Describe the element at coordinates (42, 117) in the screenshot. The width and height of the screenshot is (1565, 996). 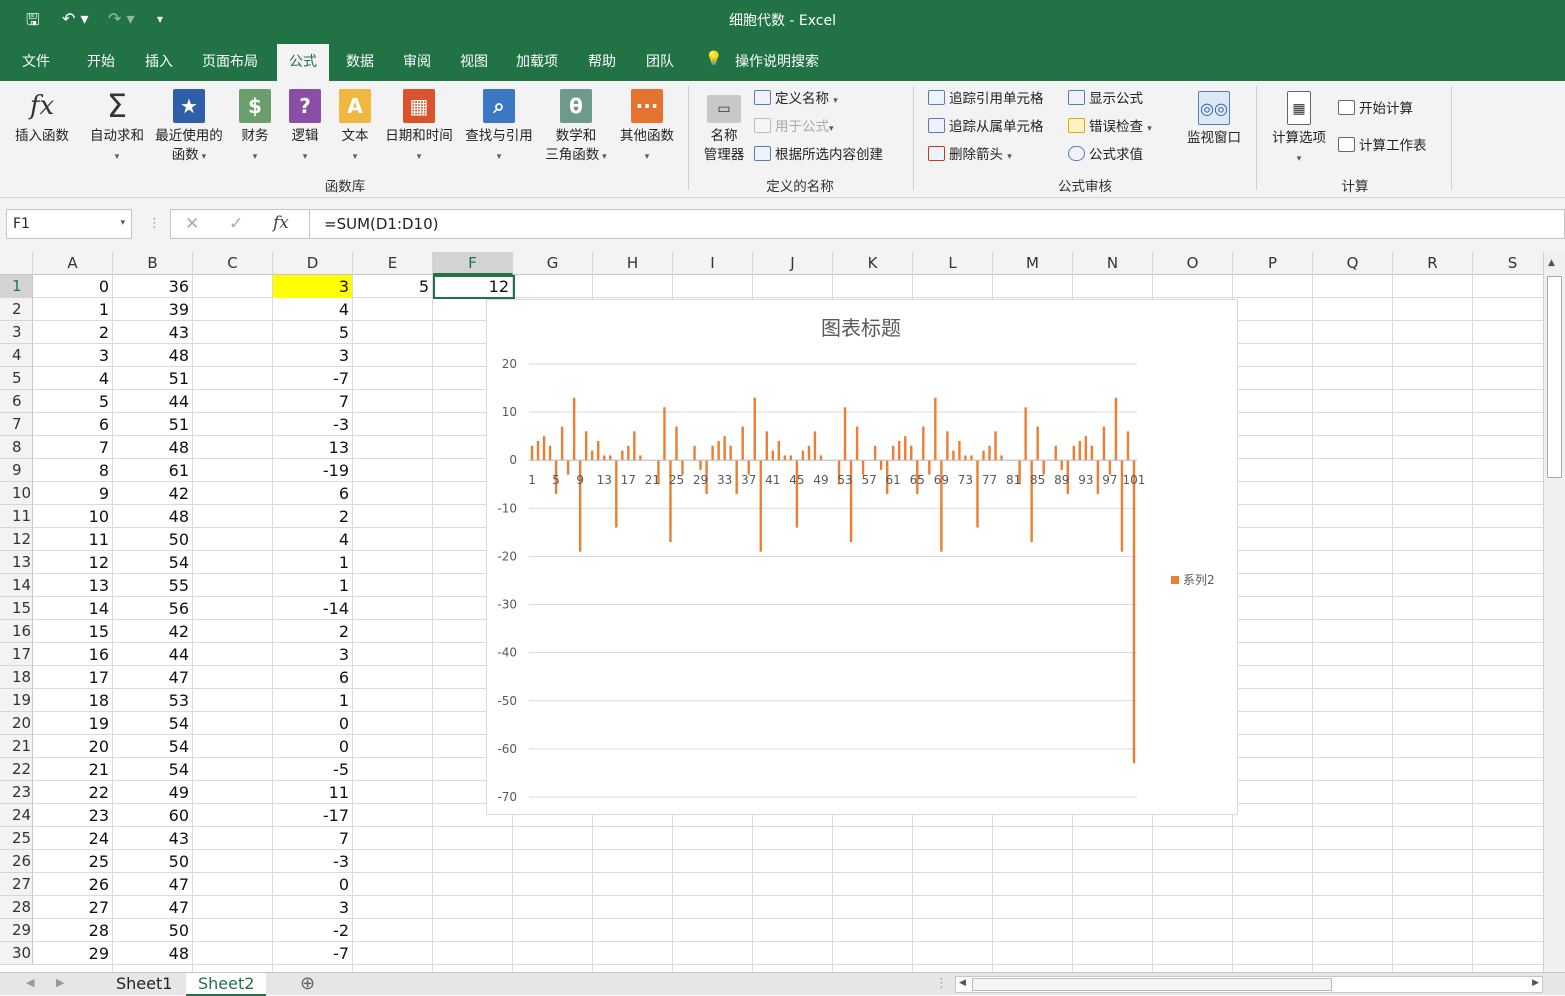
I see `insert-function-button: fx 插入函数` at that location.